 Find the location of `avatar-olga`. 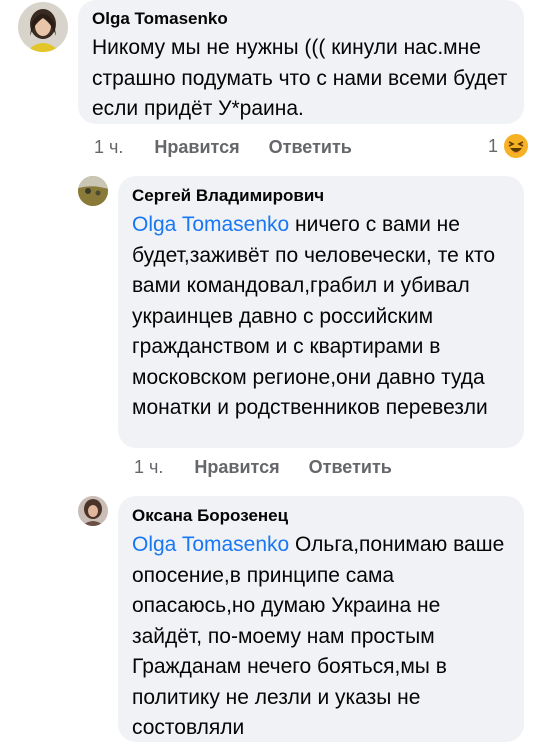

avatar-olga is located at coordinates (43, 27).